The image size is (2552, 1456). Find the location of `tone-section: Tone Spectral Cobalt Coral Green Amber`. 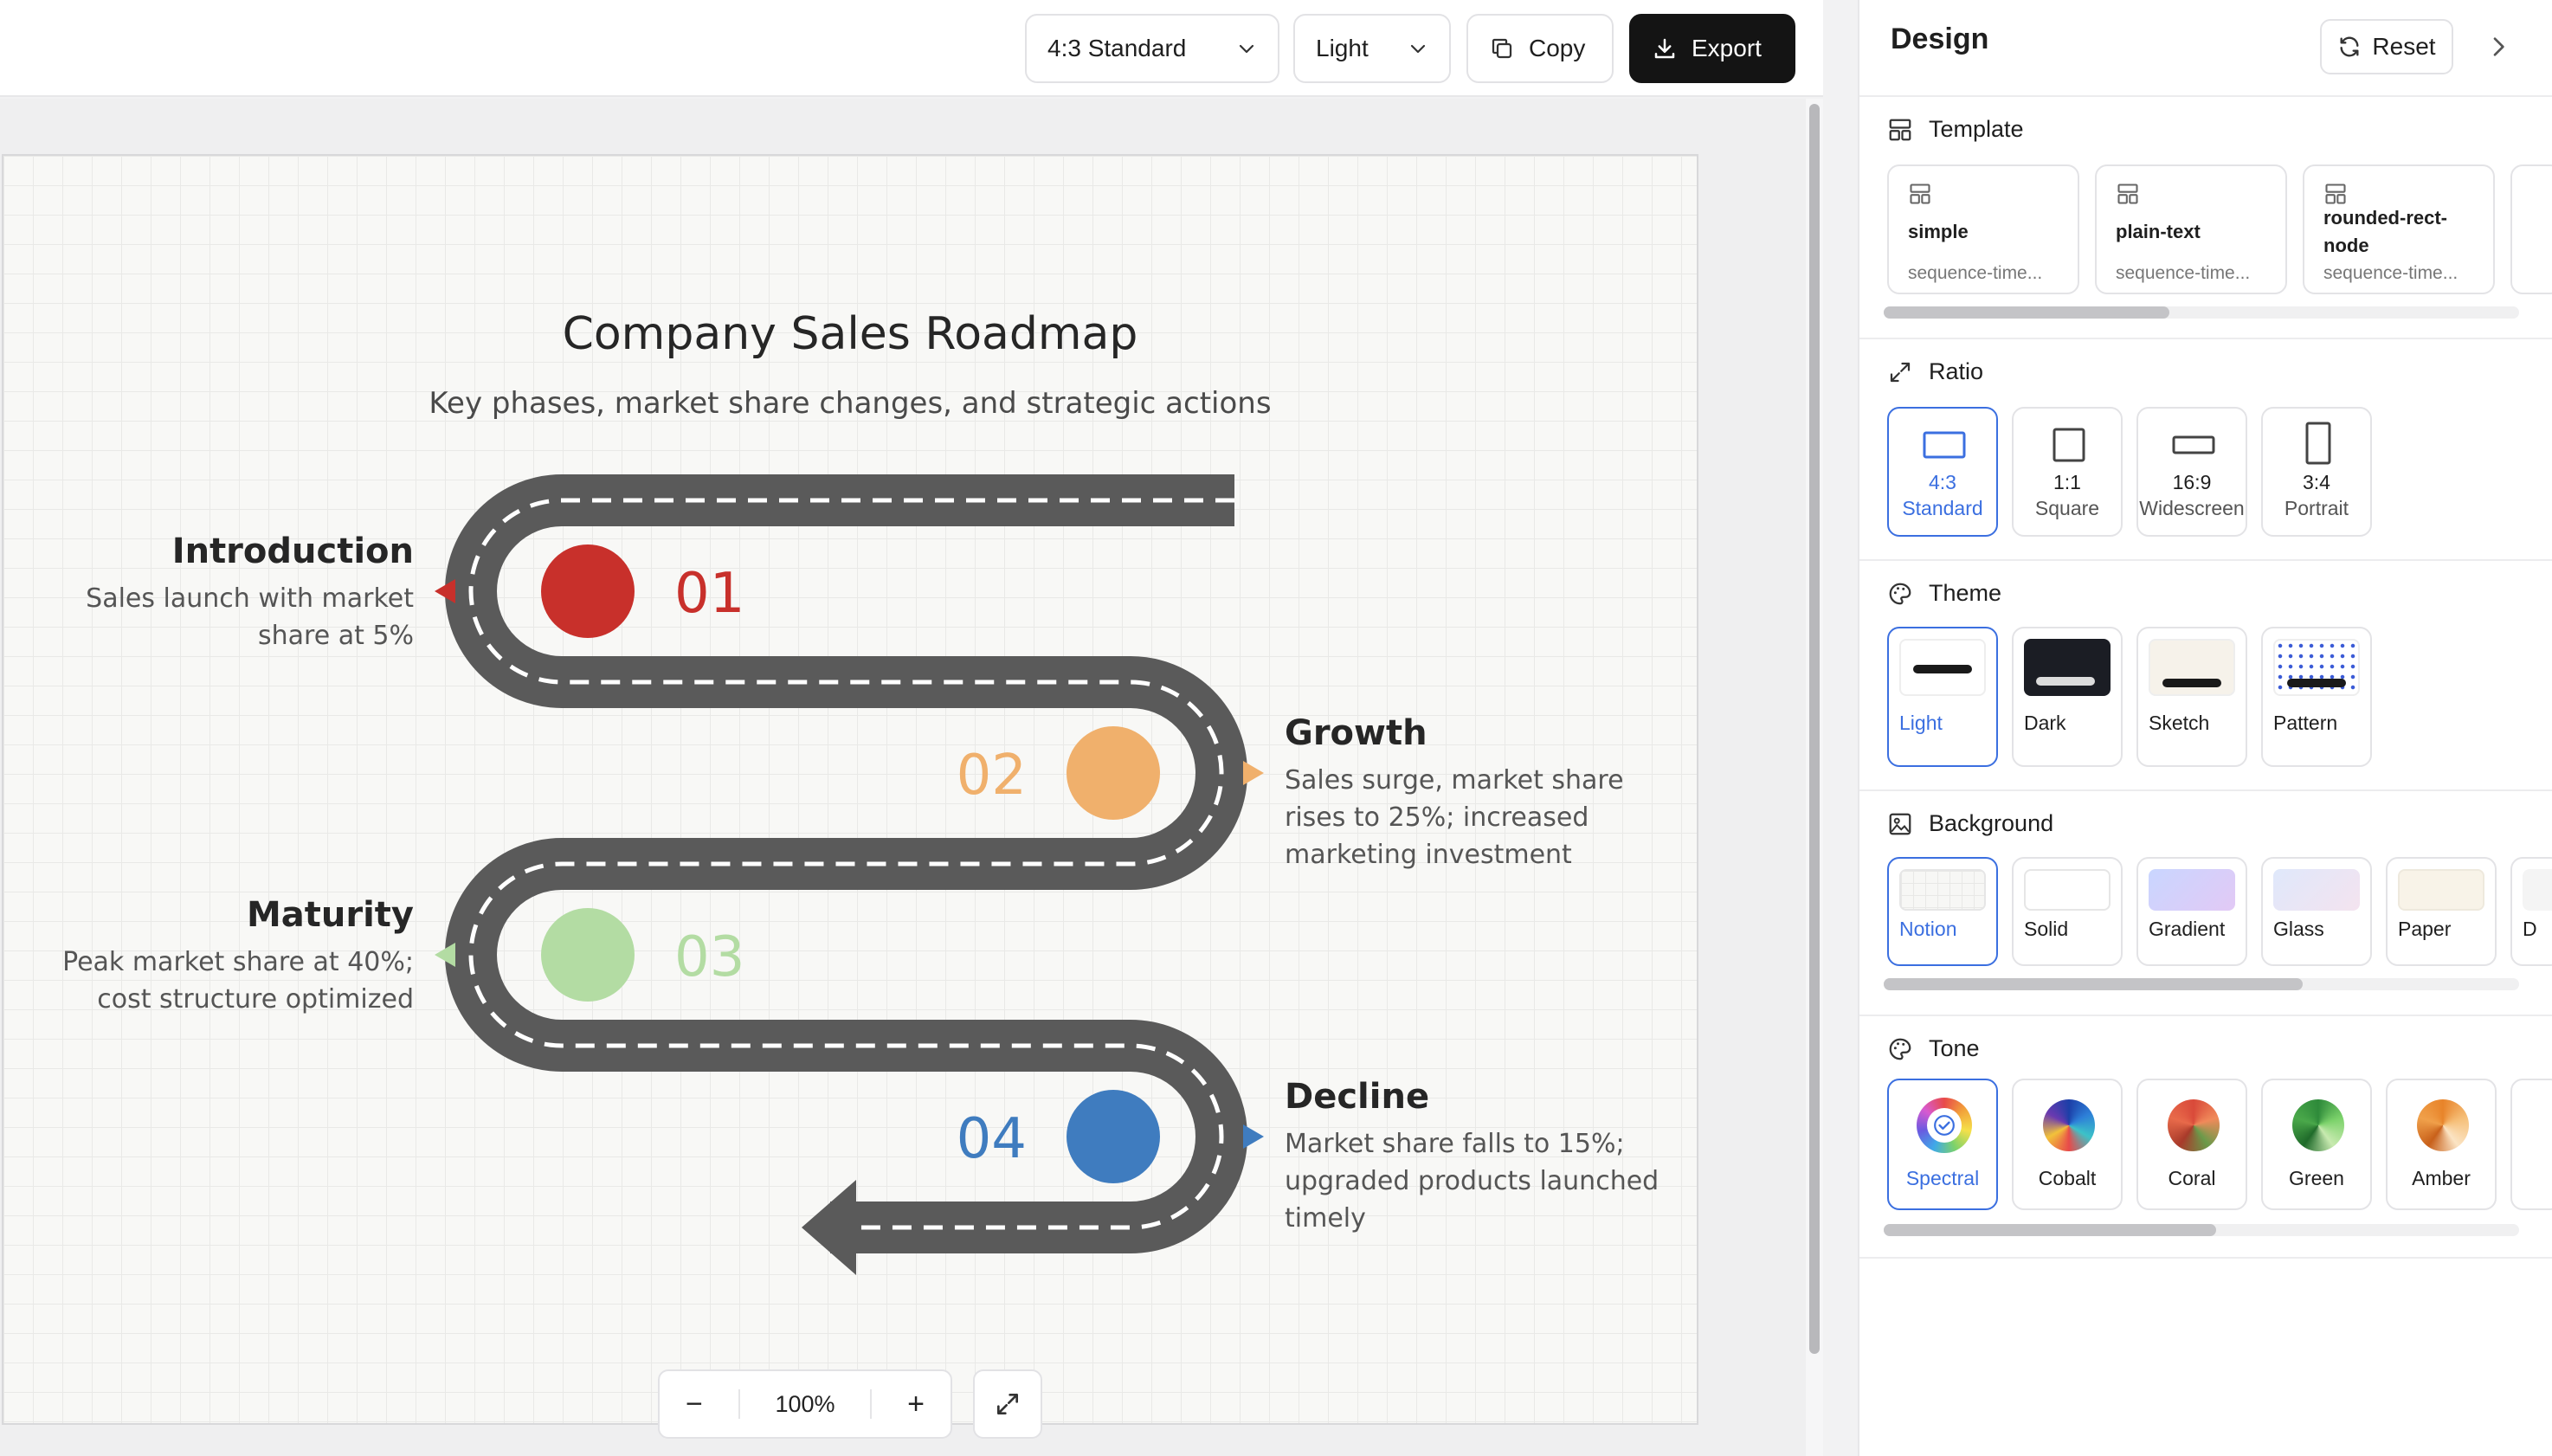

tone-section: Tone Spectral Cobalt Coral Green Amber is located at coordinates (2205, 1138).